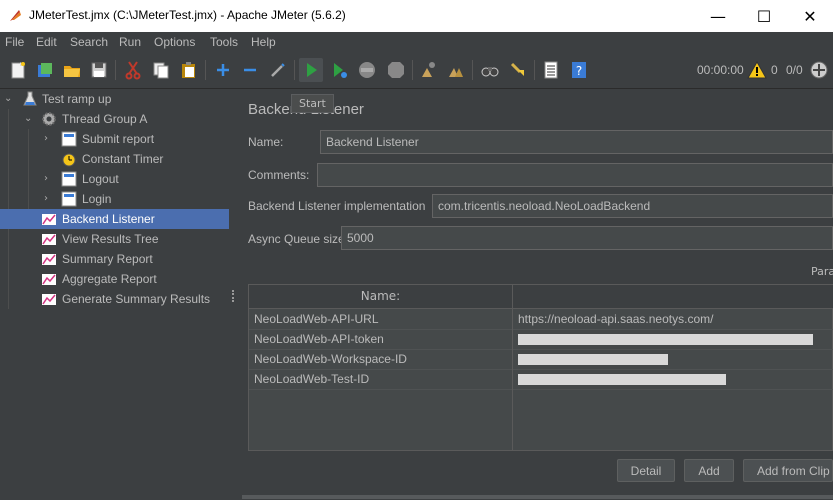 The height and width of the screenshot is (500, 833). What do you see at coordinates (30, 98) in the screenshot?
I see `test-plan-icon` at bounding box center [30, 98].